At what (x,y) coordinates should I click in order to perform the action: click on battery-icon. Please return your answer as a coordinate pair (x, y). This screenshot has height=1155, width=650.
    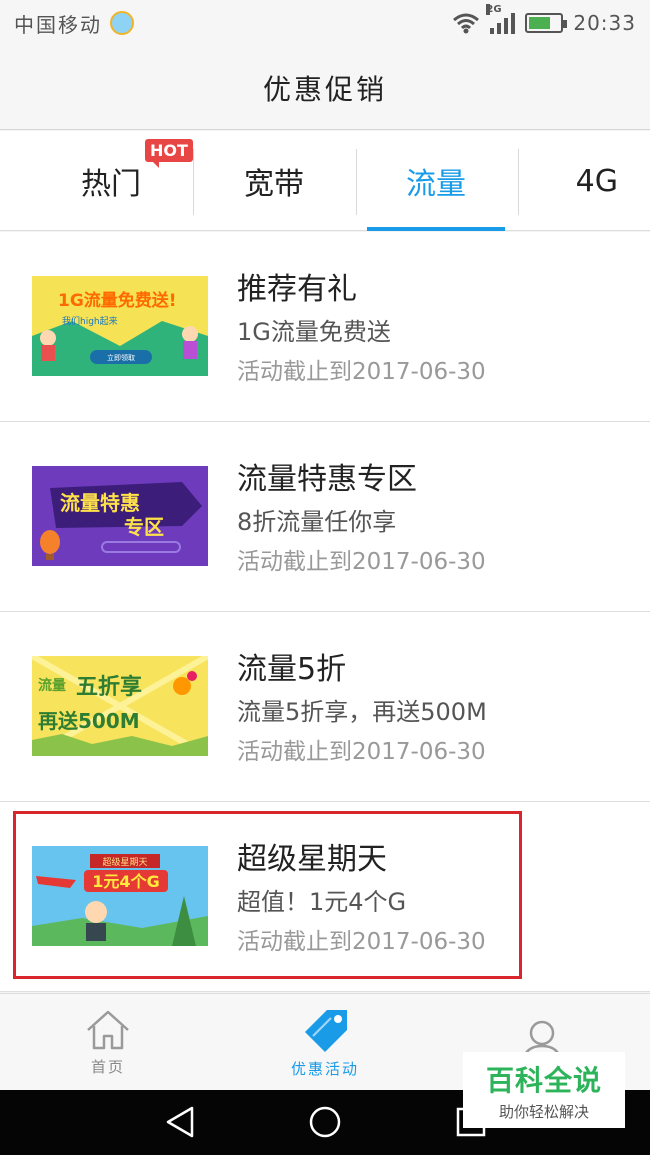
    Looking at the image, I should click on (546, 23).